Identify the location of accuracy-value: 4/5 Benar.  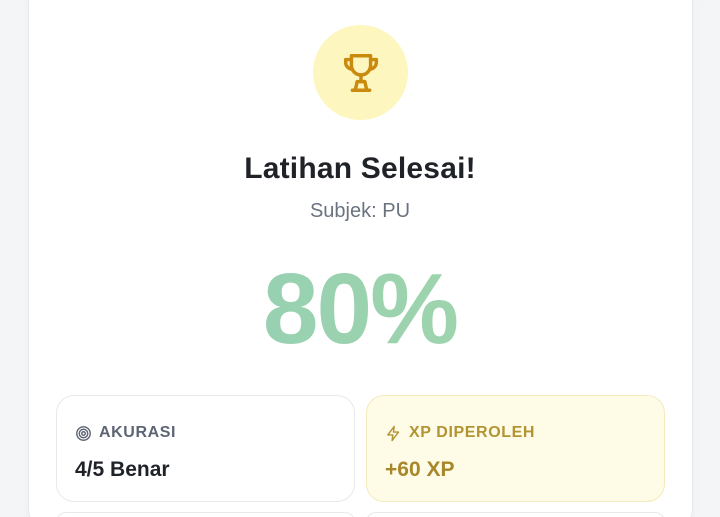
(122, 469).